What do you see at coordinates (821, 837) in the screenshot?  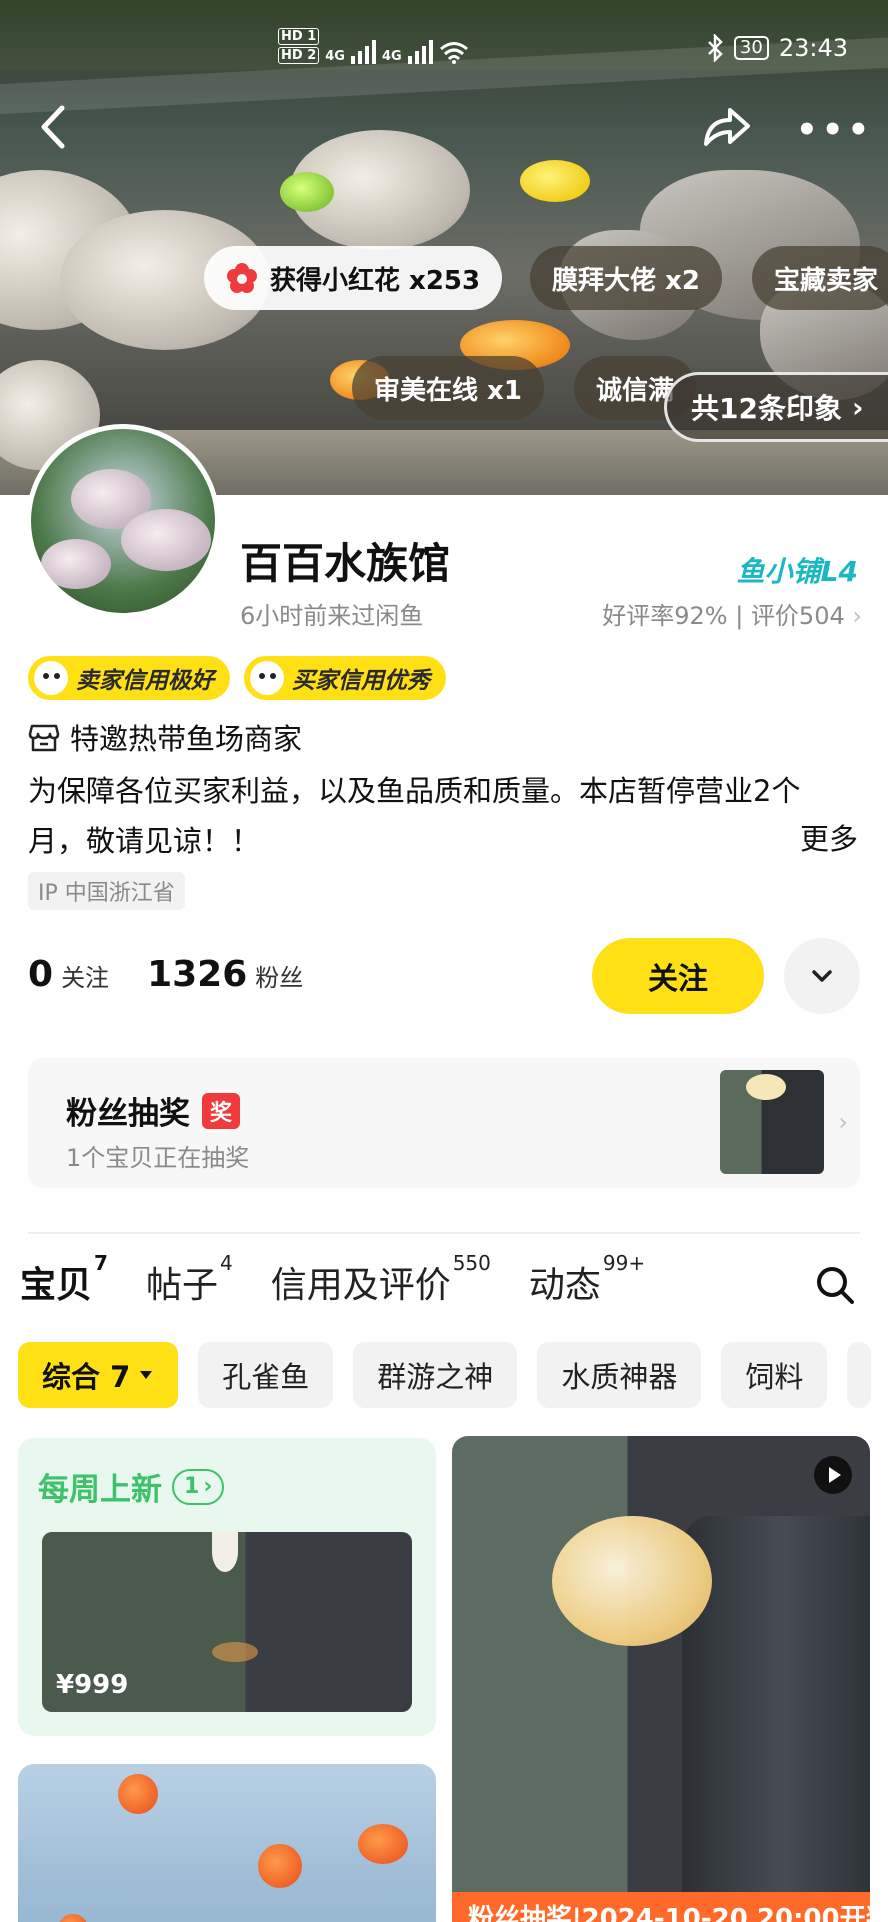 I see `more-link: 更多` at bounding box center [821, 837].